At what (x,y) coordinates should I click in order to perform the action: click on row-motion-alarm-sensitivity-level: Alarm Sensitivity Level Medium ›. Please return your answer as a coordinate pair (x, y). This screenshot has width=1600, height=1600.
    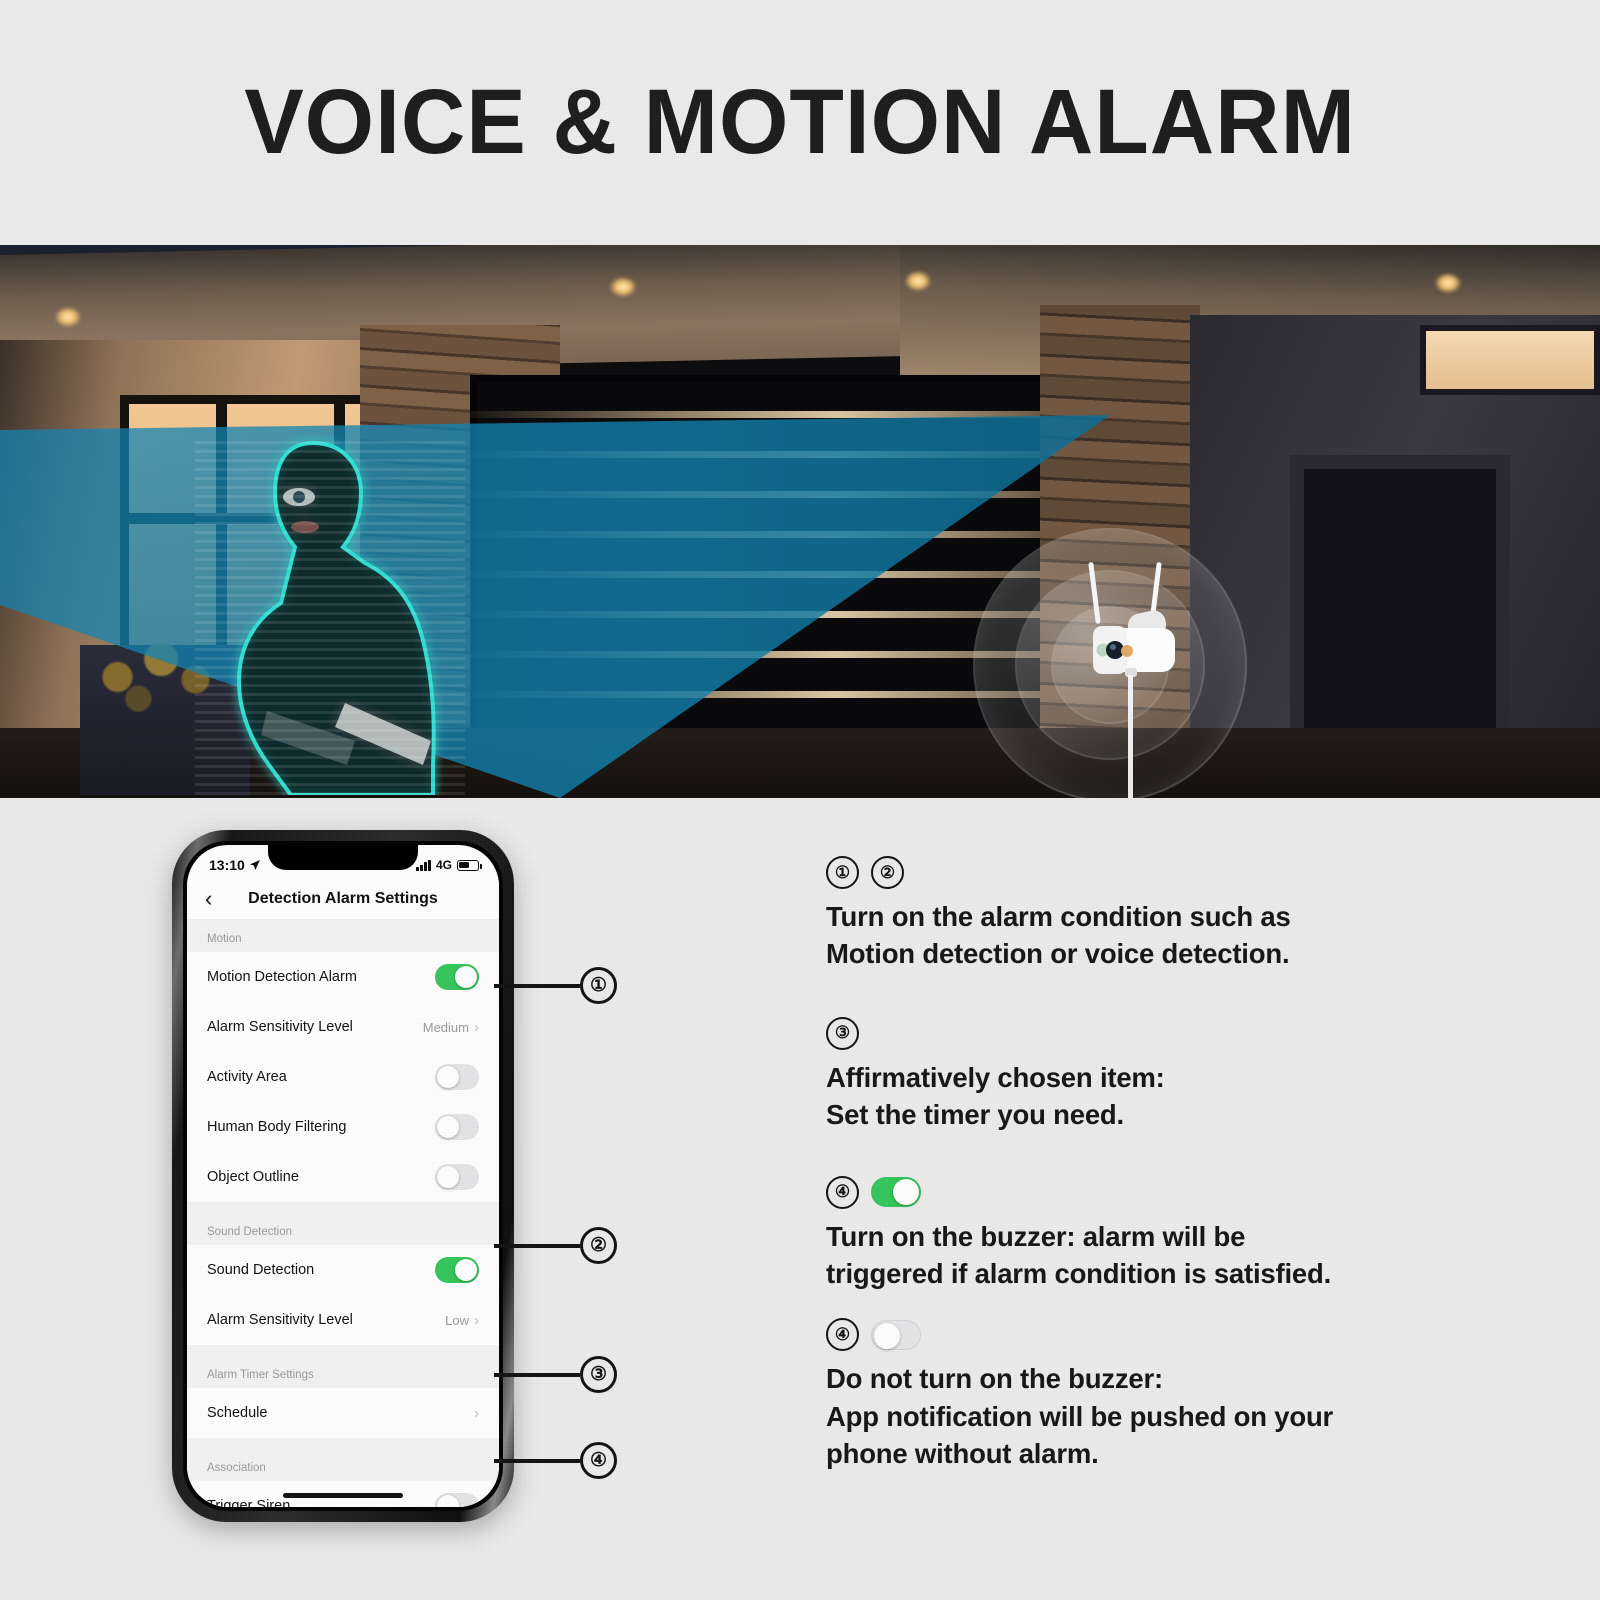
    Looking at the image, I should click on (343, 1027).